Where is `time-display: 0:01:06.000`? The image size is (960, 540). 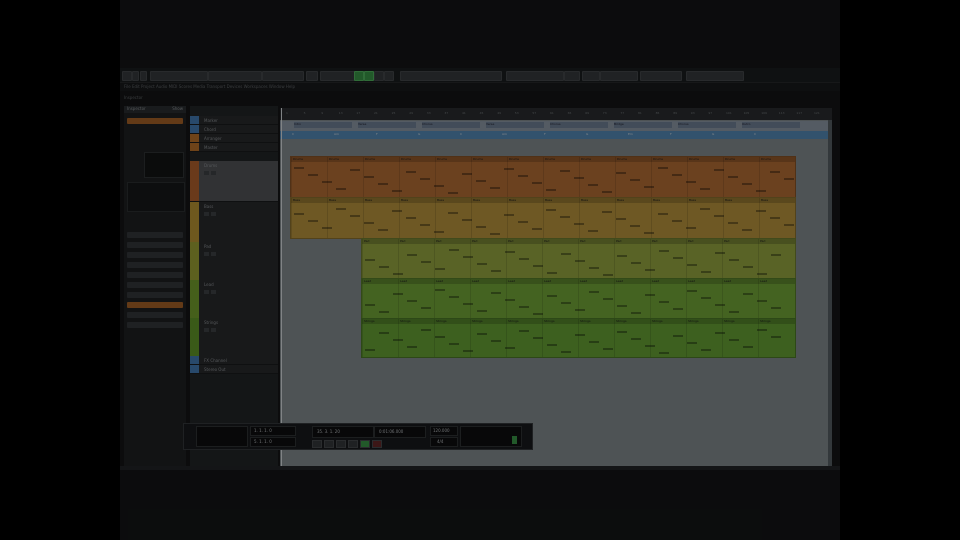
time-display: 0:01:06.000 is located at coordinates (400, 432).